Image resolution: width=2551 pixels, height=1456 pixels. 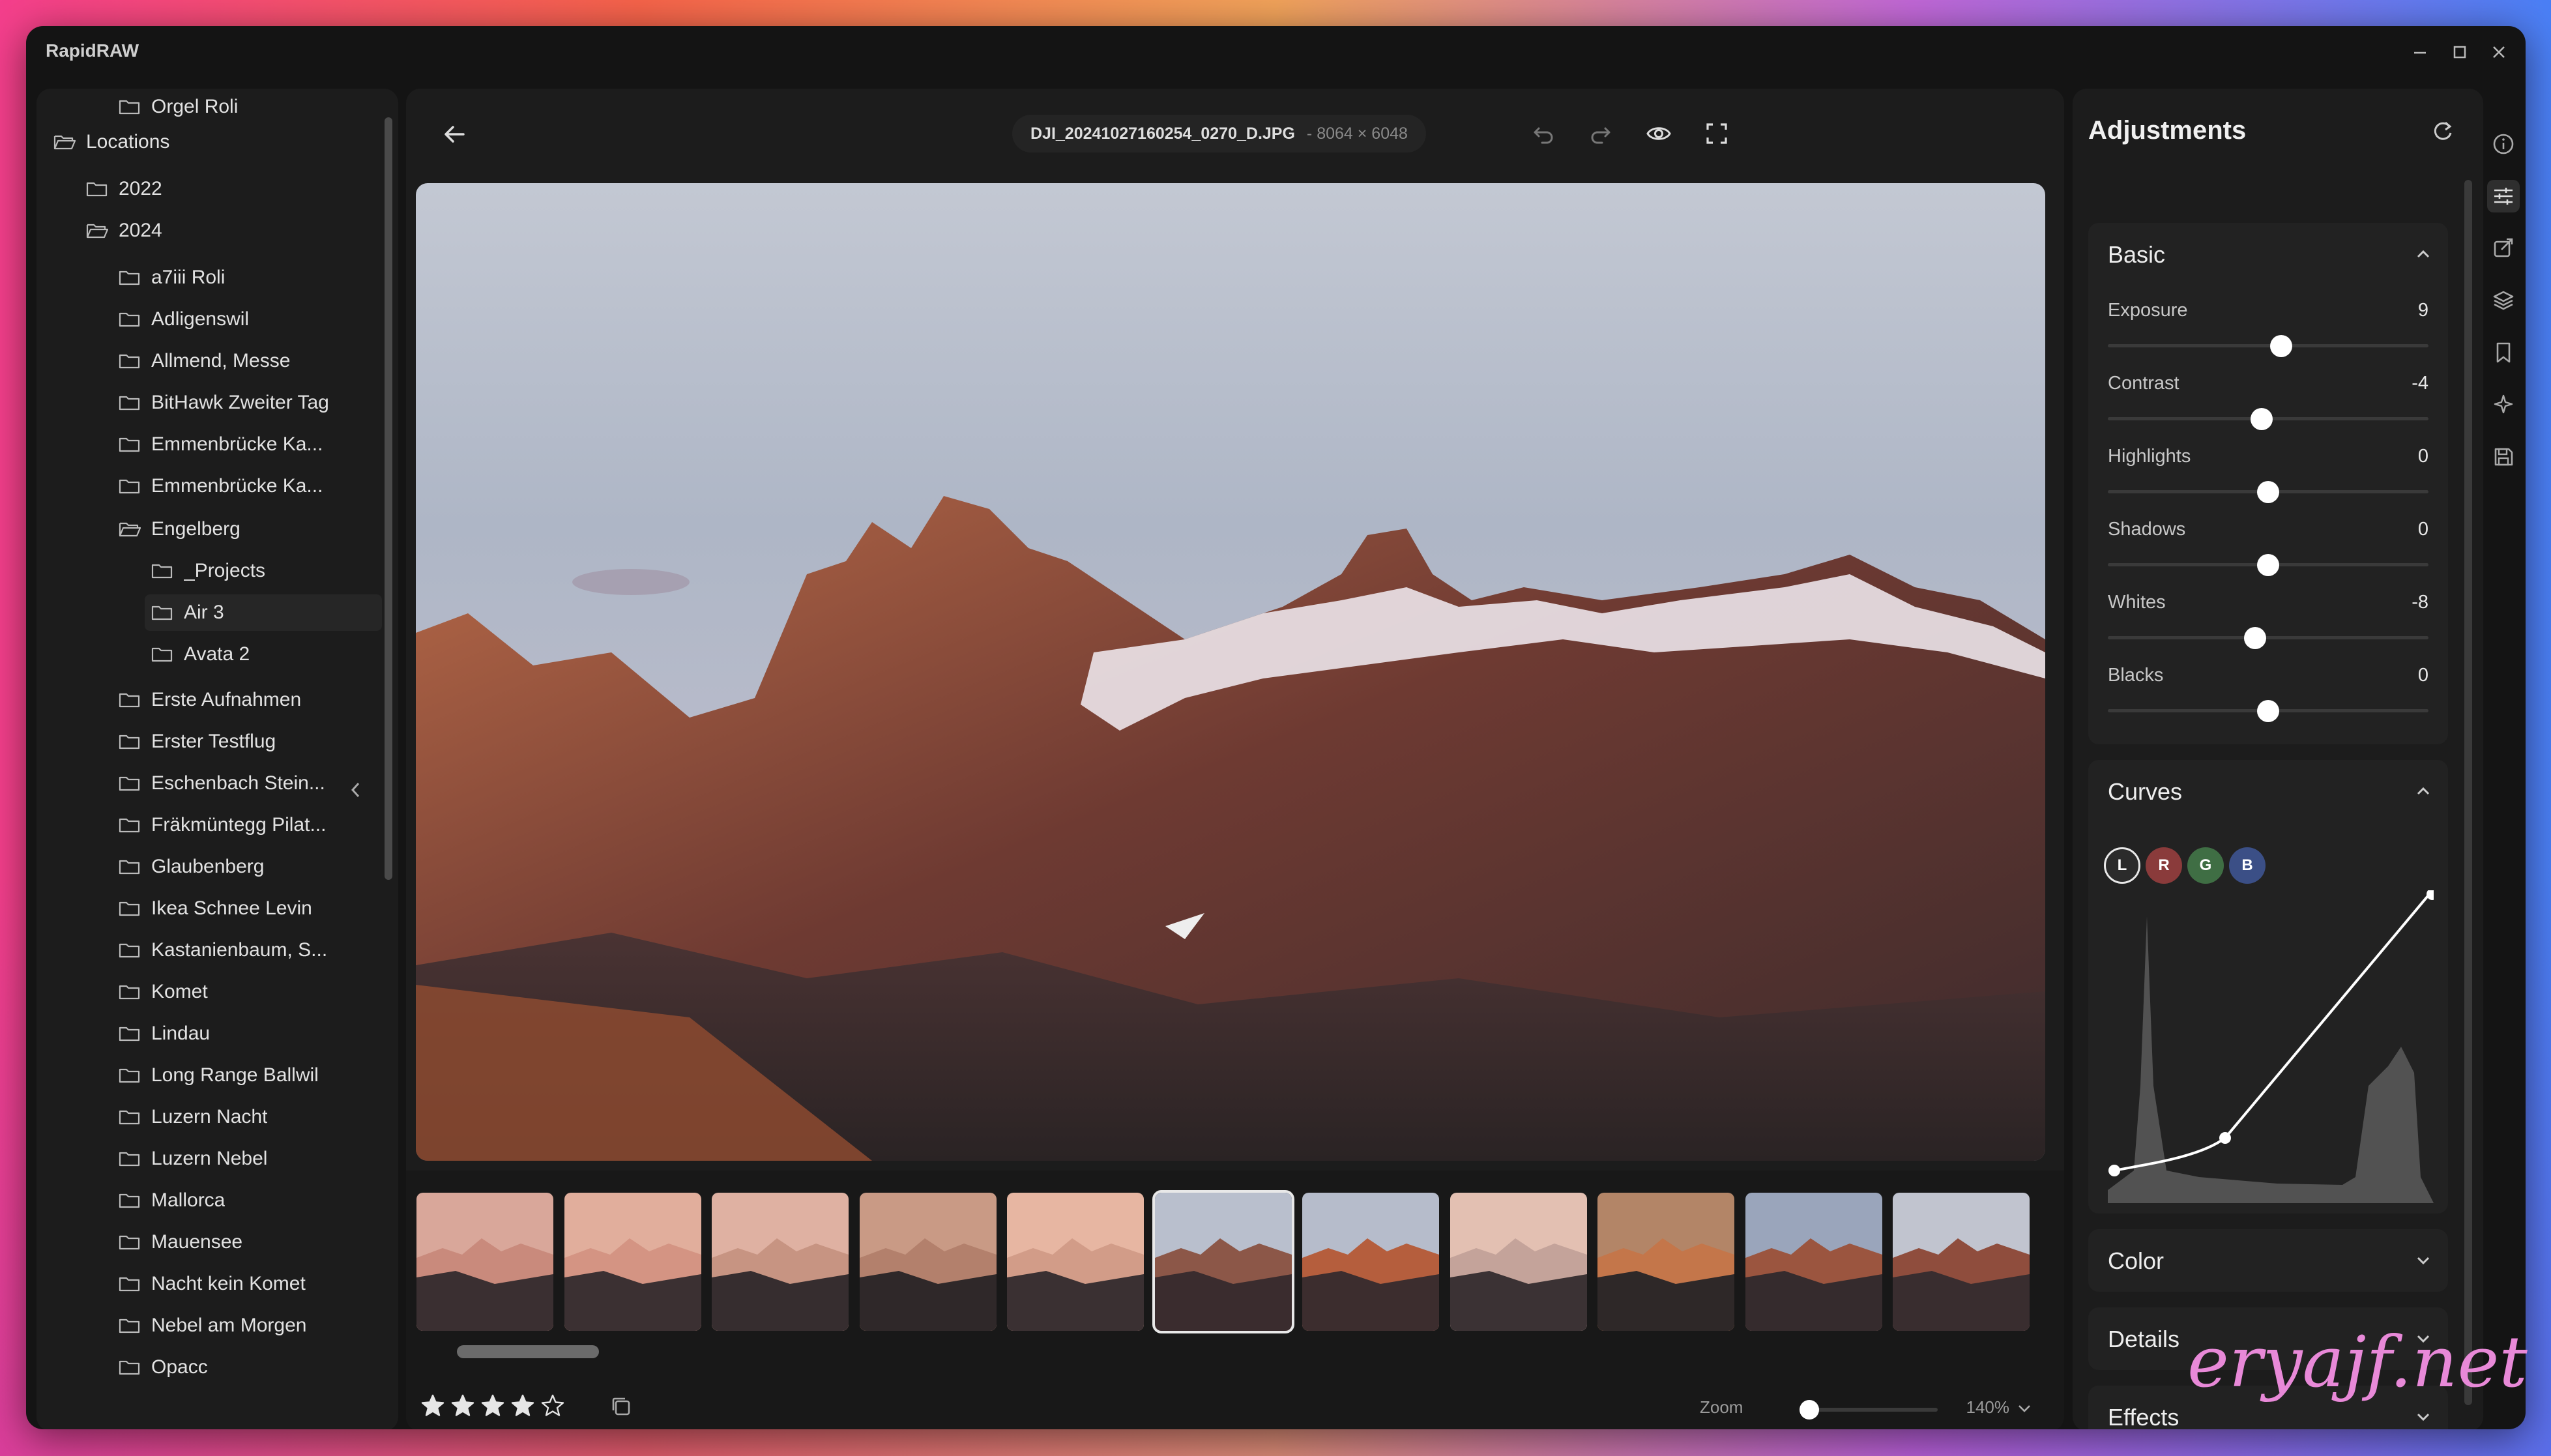 What do you see at coordinates (2247, 866) in the screenshot?
I see `curve-channel-b-button: B` at bounding box center [2247, 866].